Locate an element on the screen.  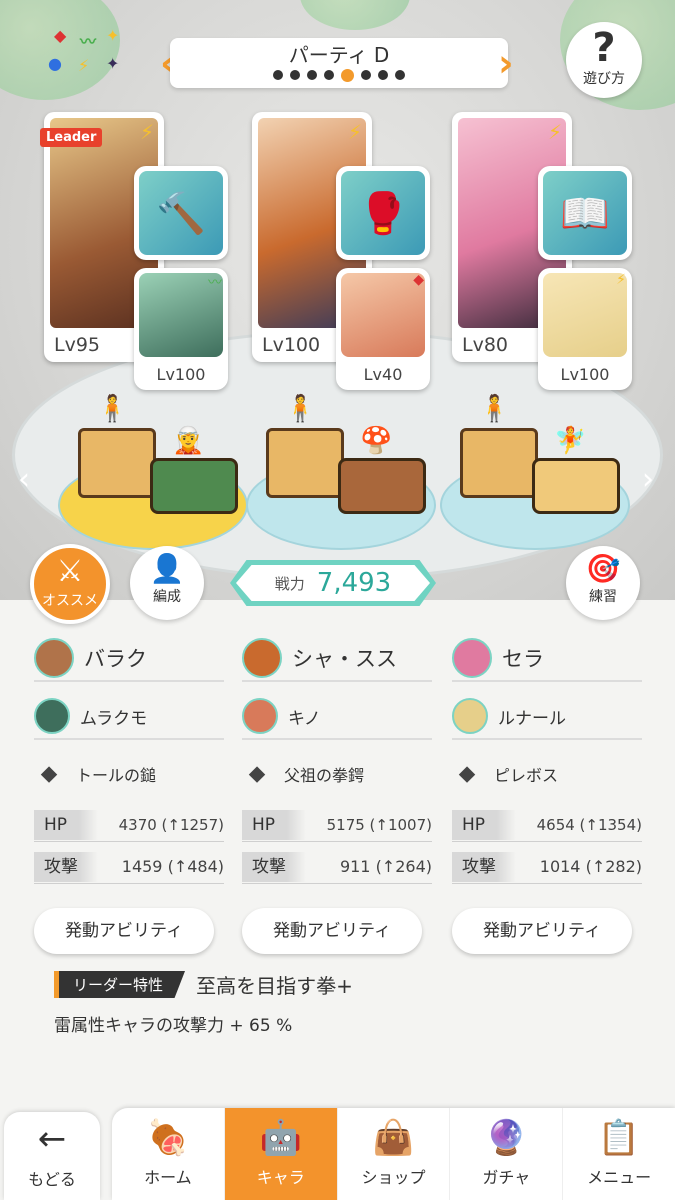
hammer-icon: 🔨 is located at coordinates (181, 213).